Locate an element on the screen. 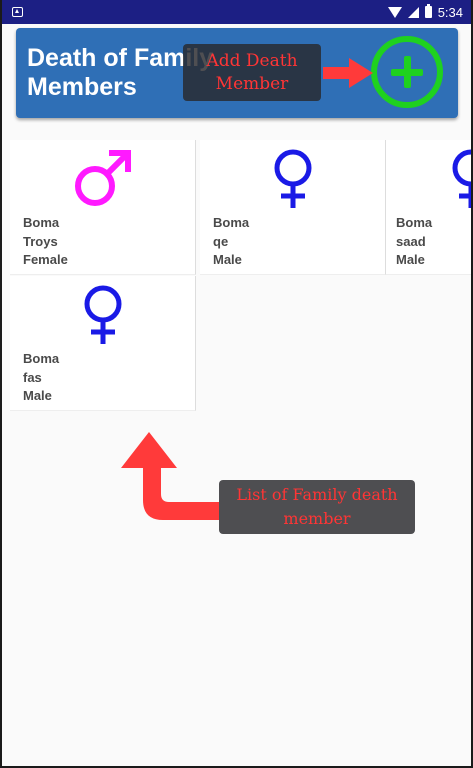  member-card: Boma Troys Female is located at coordinates (103, 207).